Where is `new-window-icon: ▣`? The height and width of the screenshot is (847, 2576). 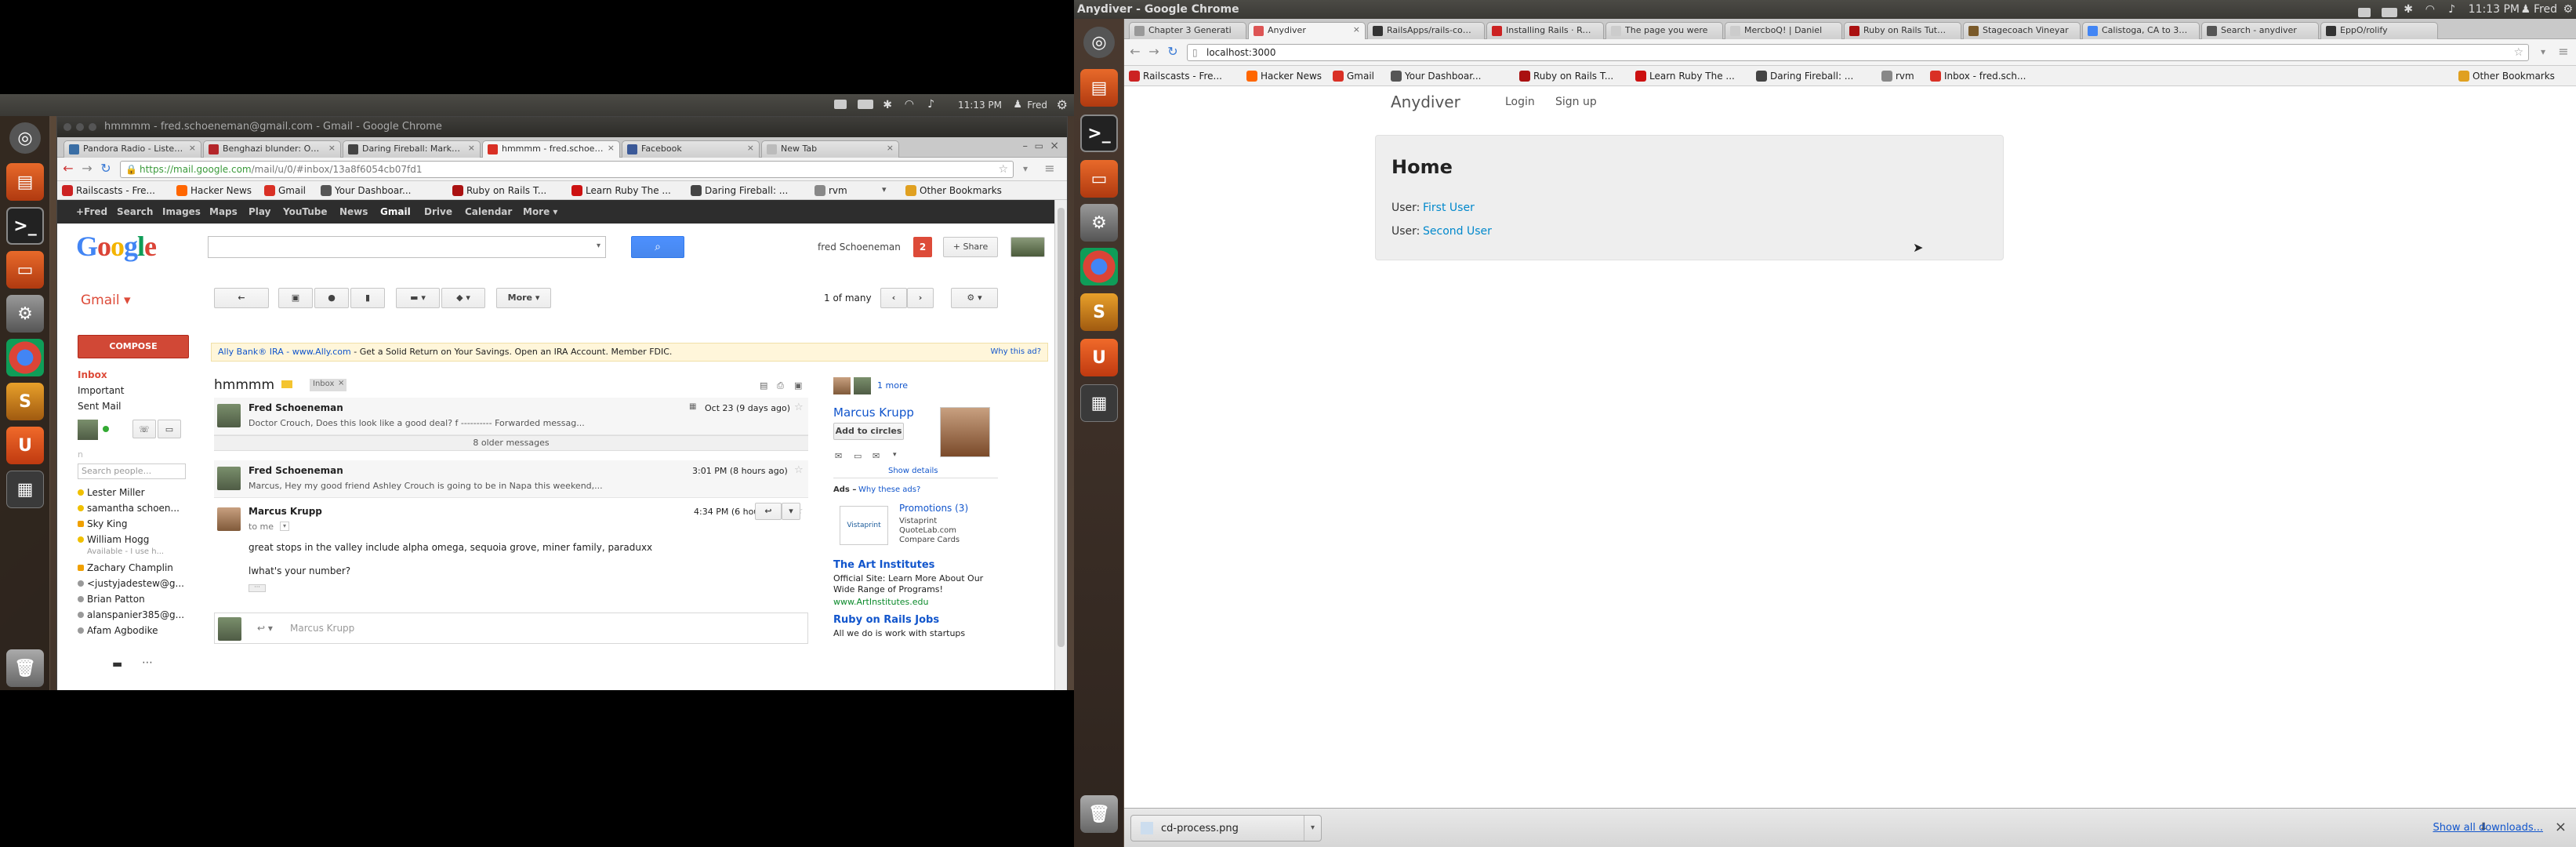
new-window-icon: ▣ is located at coordinates (798, 385).